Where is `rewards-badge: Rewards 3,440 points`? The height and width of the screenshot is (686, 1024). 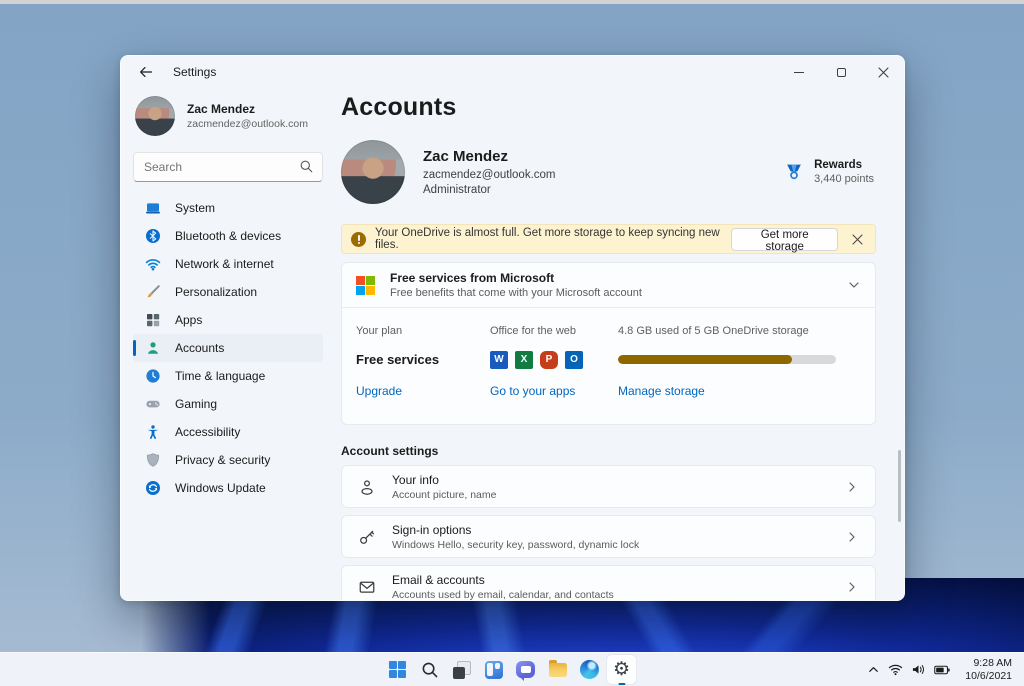
rewards-badge: Rewards 3,440 points is located at coordinates (829, 172).